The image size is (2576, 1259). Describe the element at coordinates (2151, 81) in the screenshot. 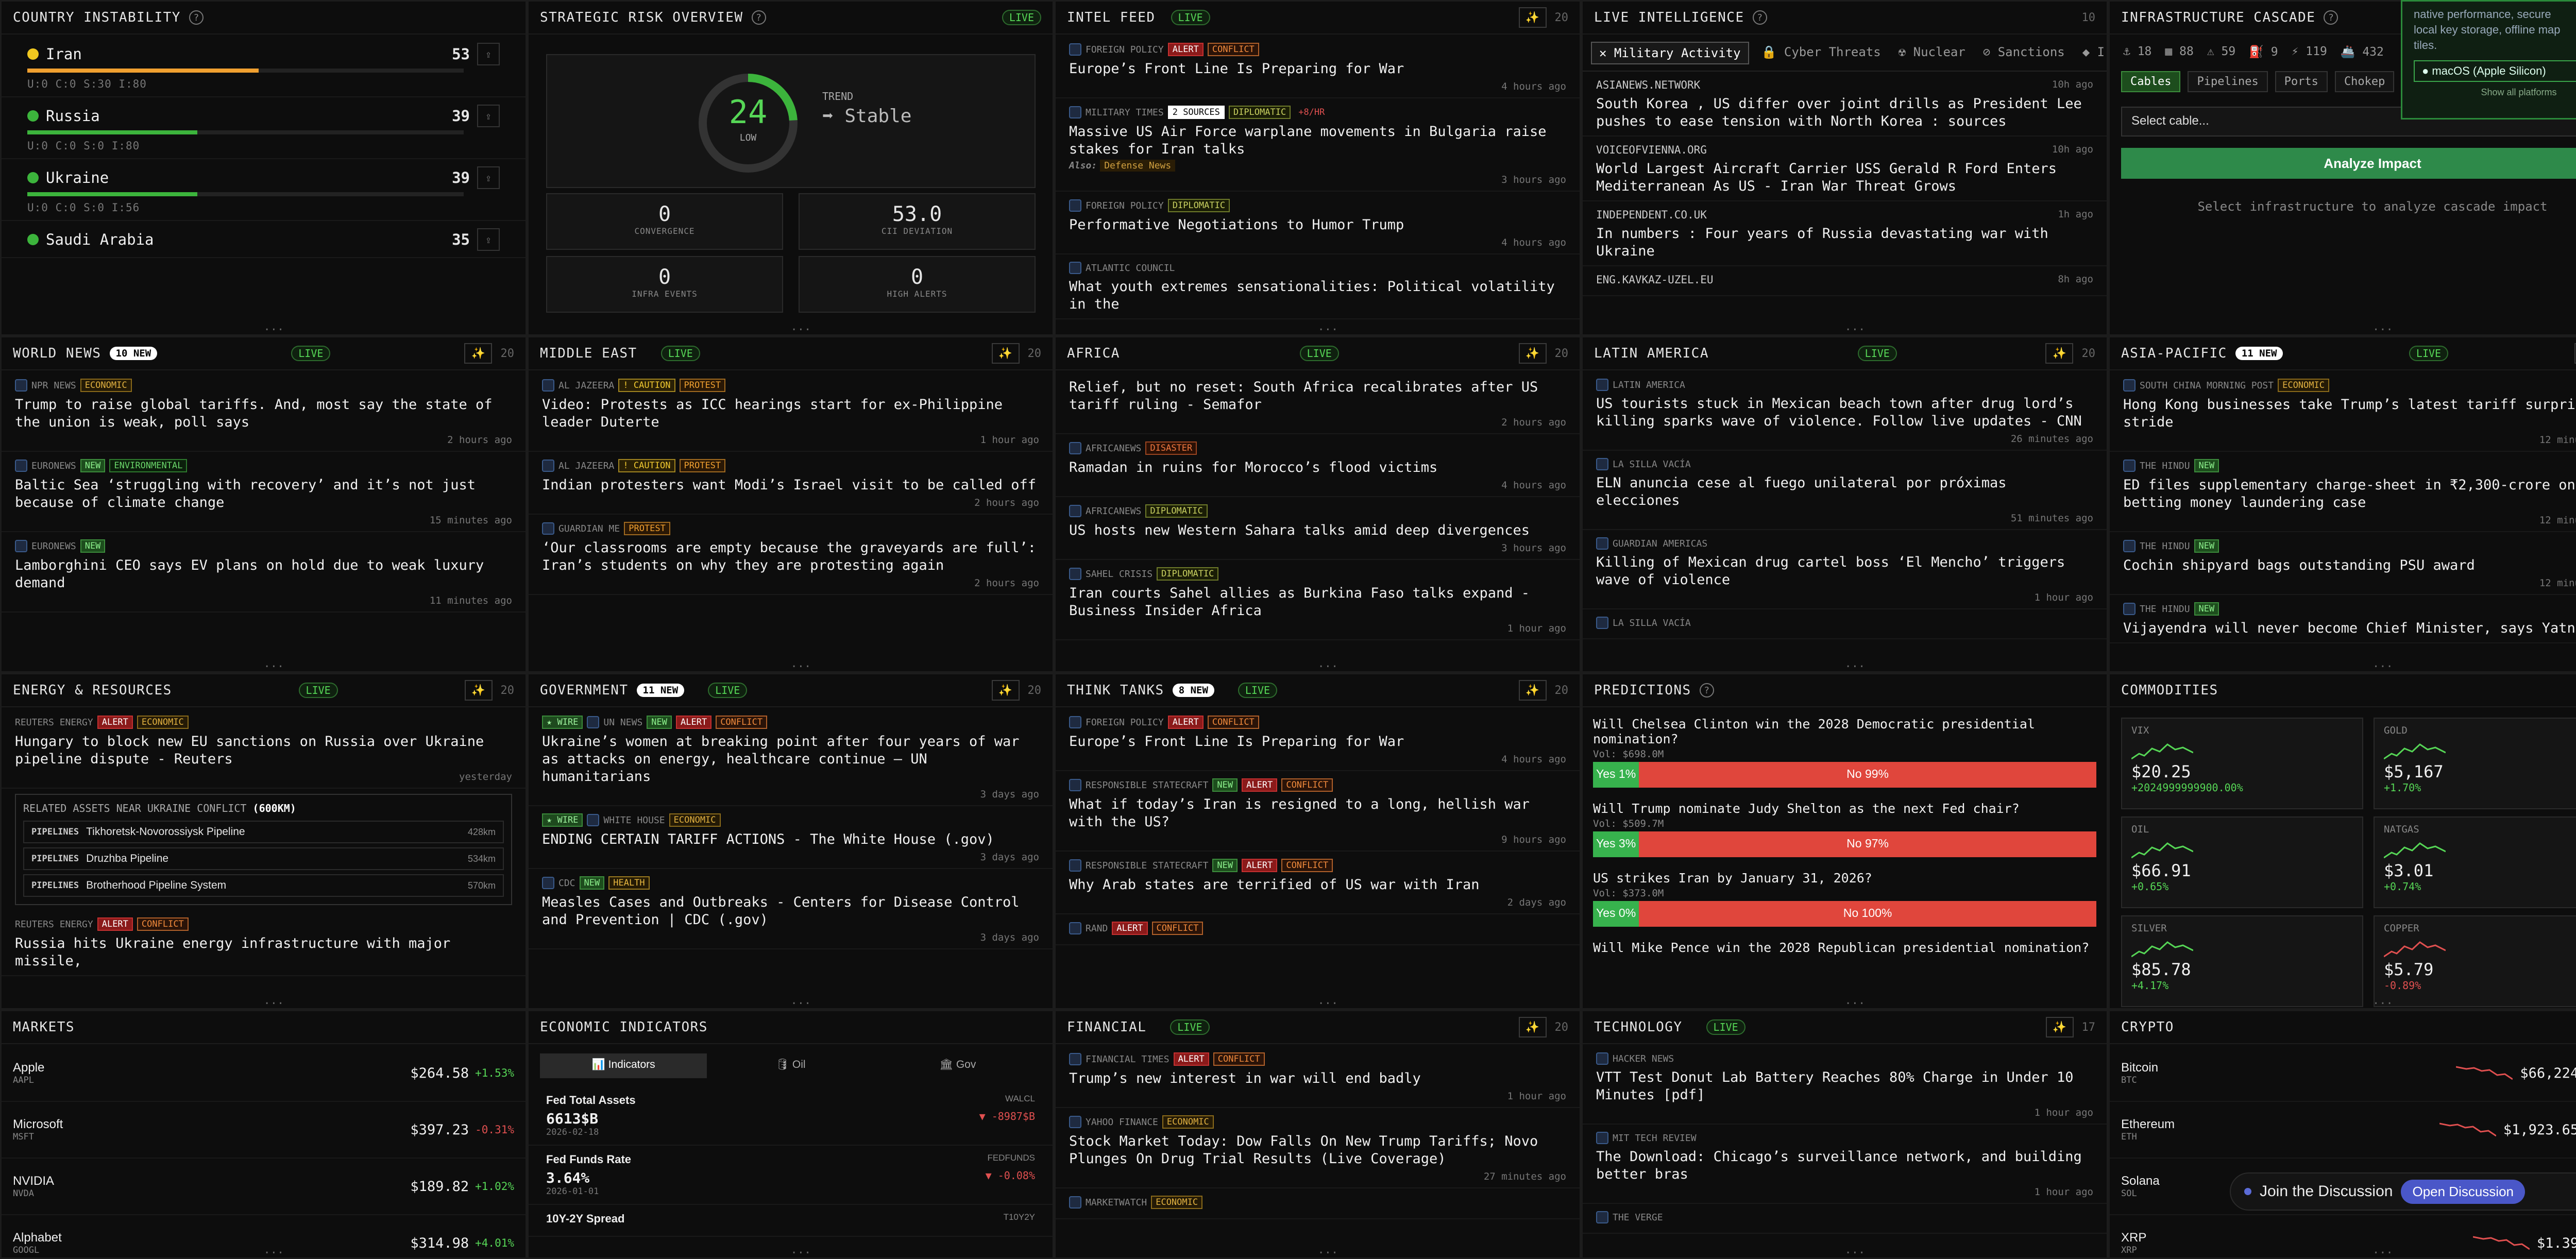

I see `infra-type-cables: Cables` at that location.